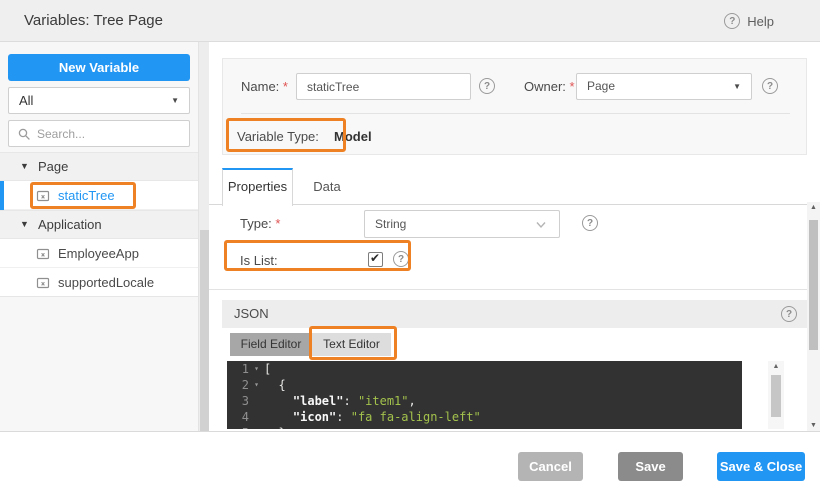 Image resolution: width=820 pixels, height=491 pixels. Describe the element at coordinates (257, 187) in the screenshot. I see `tab-properties: Properties` at that location.